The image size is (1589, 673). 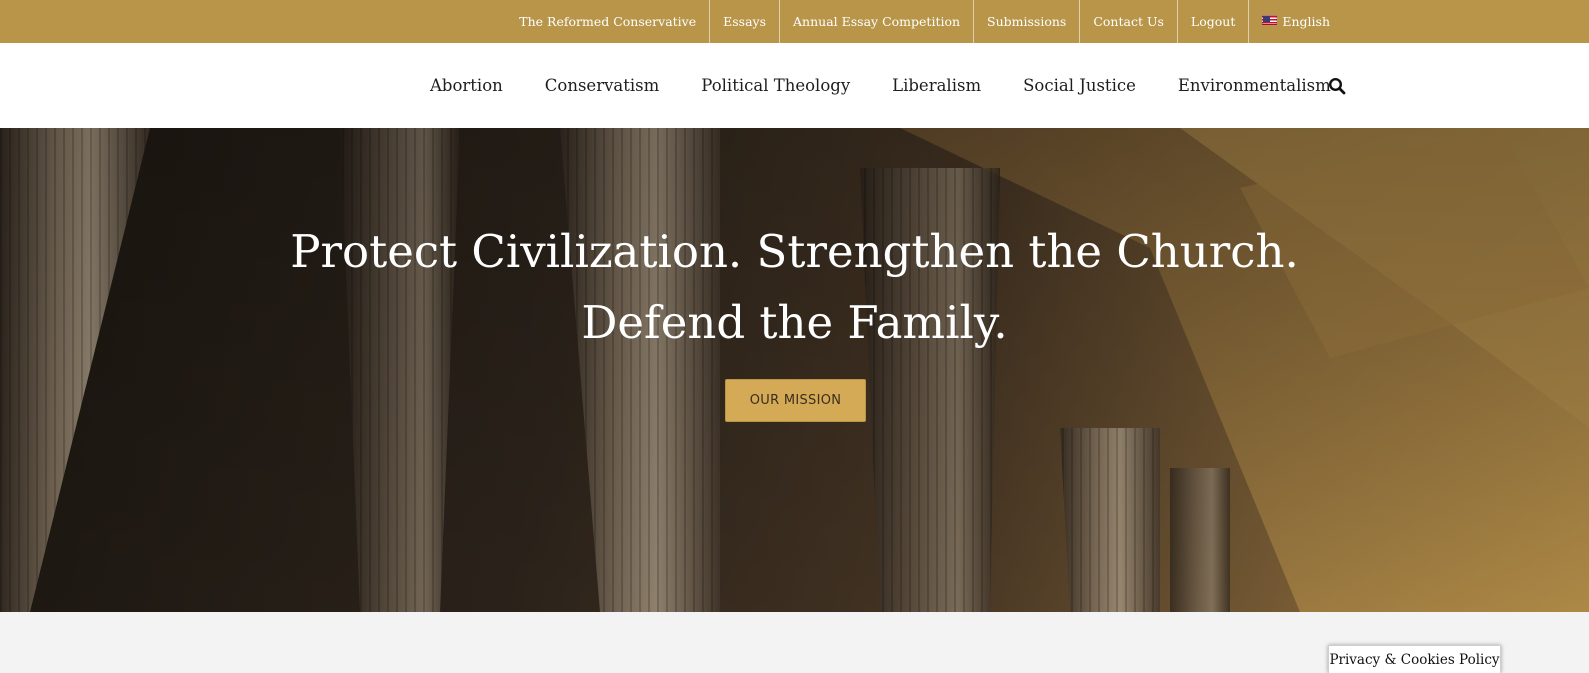 I want to click on nav-item-liberalism: Liberalism, so click(x=936, y=85).